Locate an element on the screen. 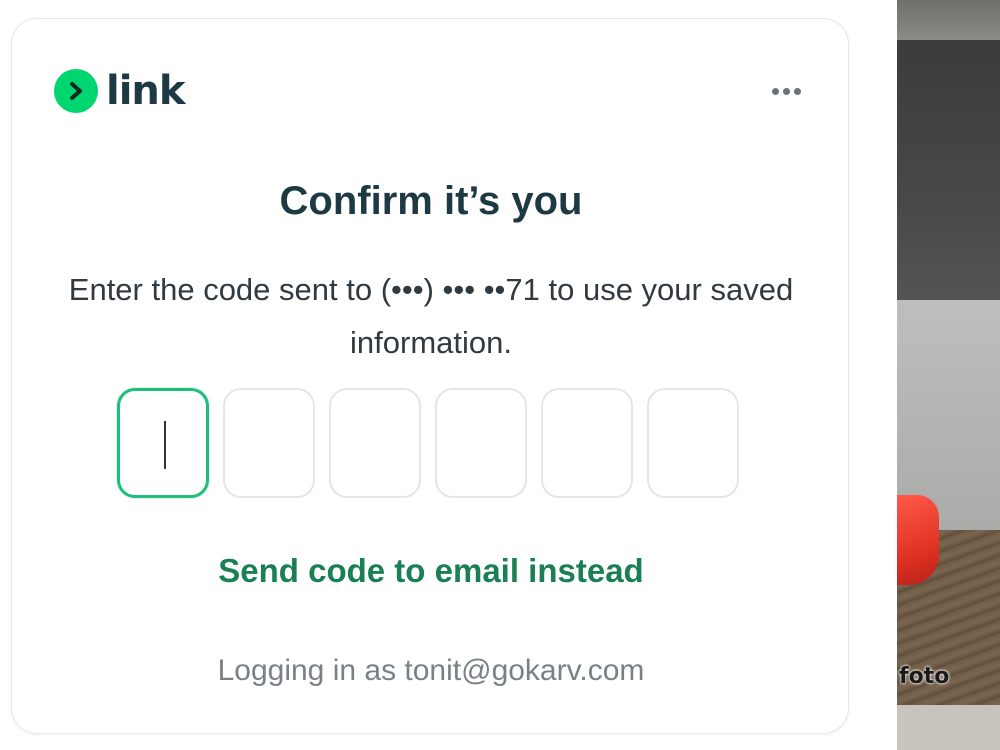  link-logo: link is located at coordinates (119, 91).